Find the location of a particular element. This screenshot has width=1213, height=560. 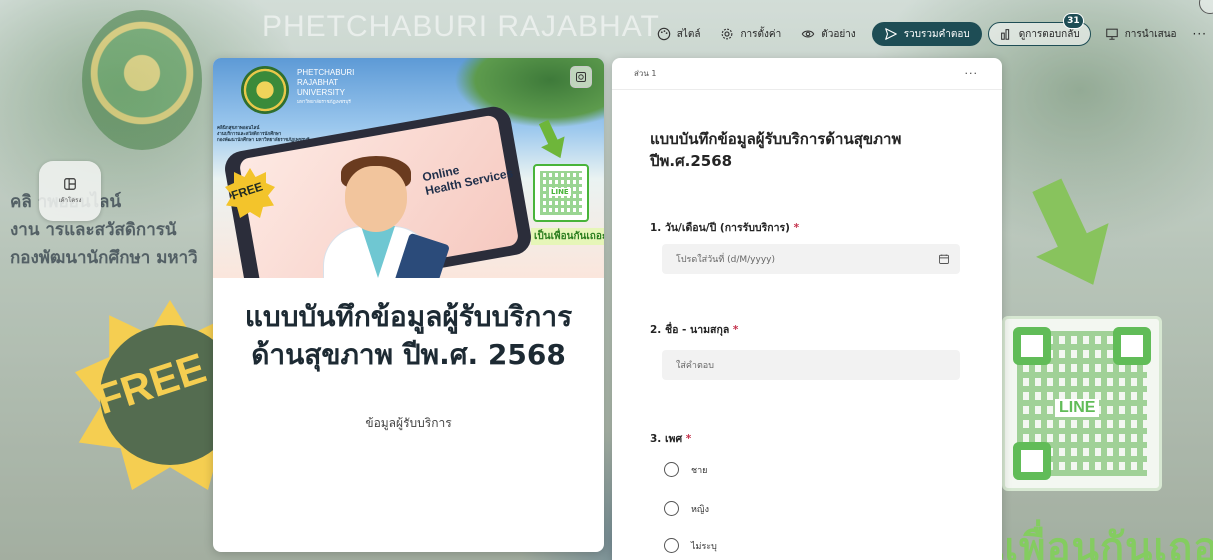

section-more-button: ··· is located at coordinates (972, 73).